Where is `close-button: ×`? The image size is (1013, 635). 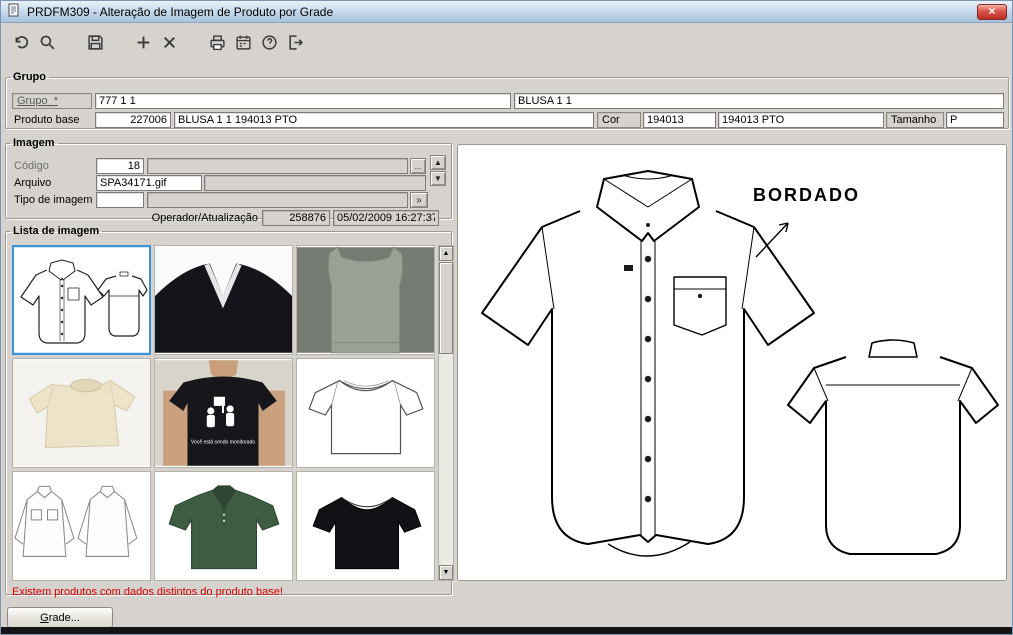
close-button: × is located at coordinates (992, 12).